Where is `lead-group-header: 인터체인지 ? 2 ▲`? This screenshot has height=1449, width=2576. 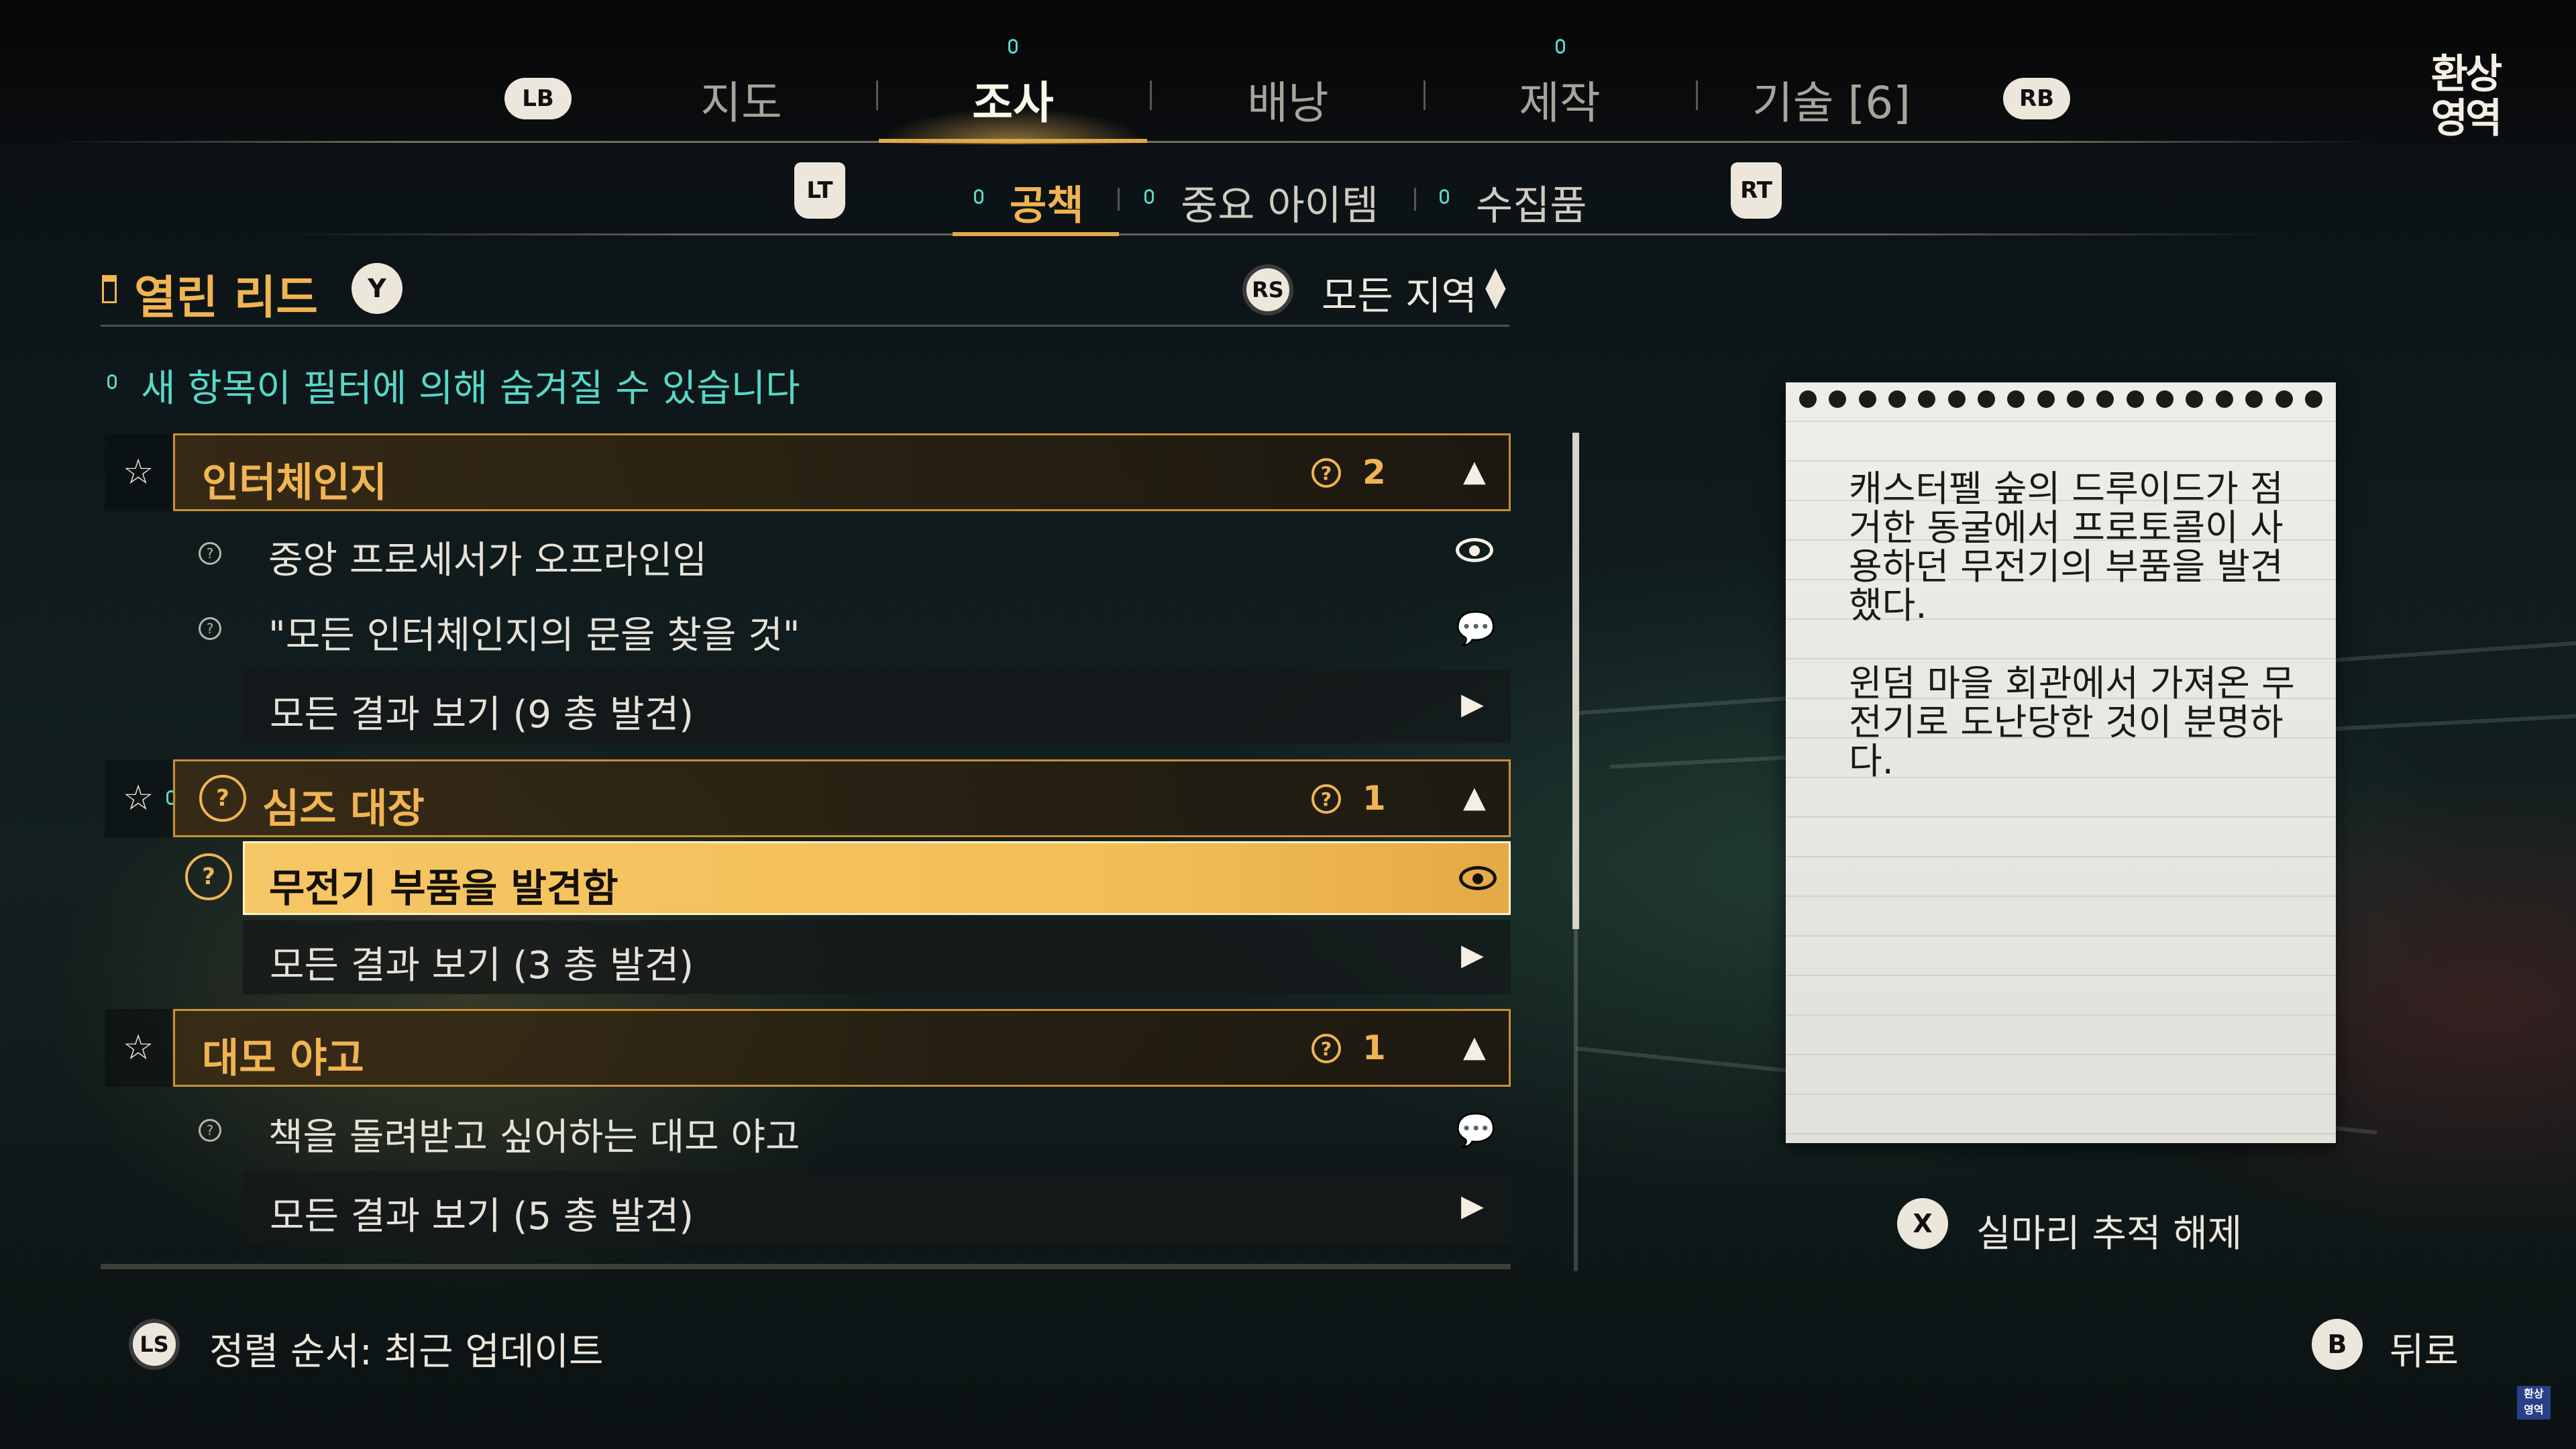
lead-group-header: 인터체인지 ? 2 ▲ is located at coordinates (842, 472).